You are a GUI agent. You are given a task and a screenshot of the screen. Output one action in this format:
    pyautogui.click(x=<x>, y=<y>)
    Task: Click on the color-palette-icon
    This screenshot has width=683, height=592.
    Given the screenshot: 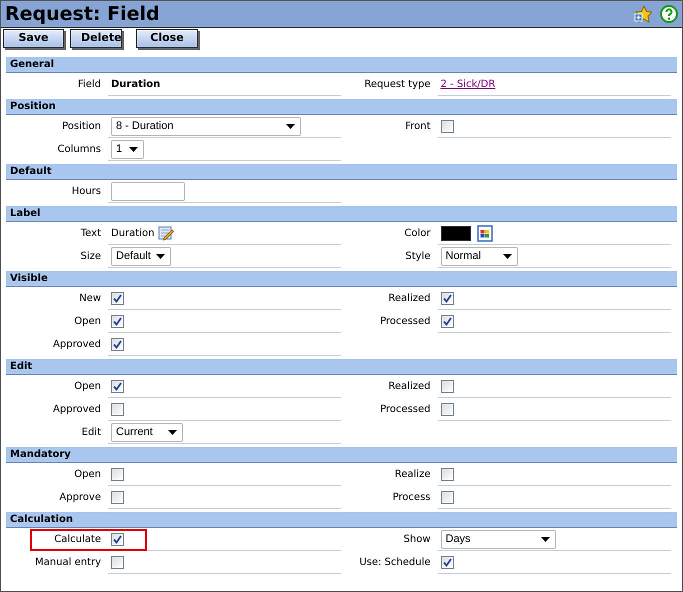 What is the action you would take?
    pyautogui.click(x=484, y=233)
    